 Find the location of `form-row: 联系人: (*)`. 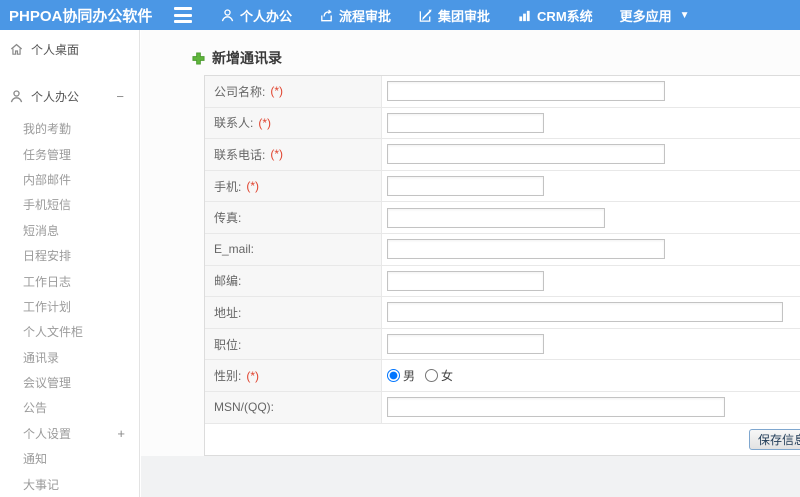

form-row: 联系人: (*) is located at coordinates (502, 123).